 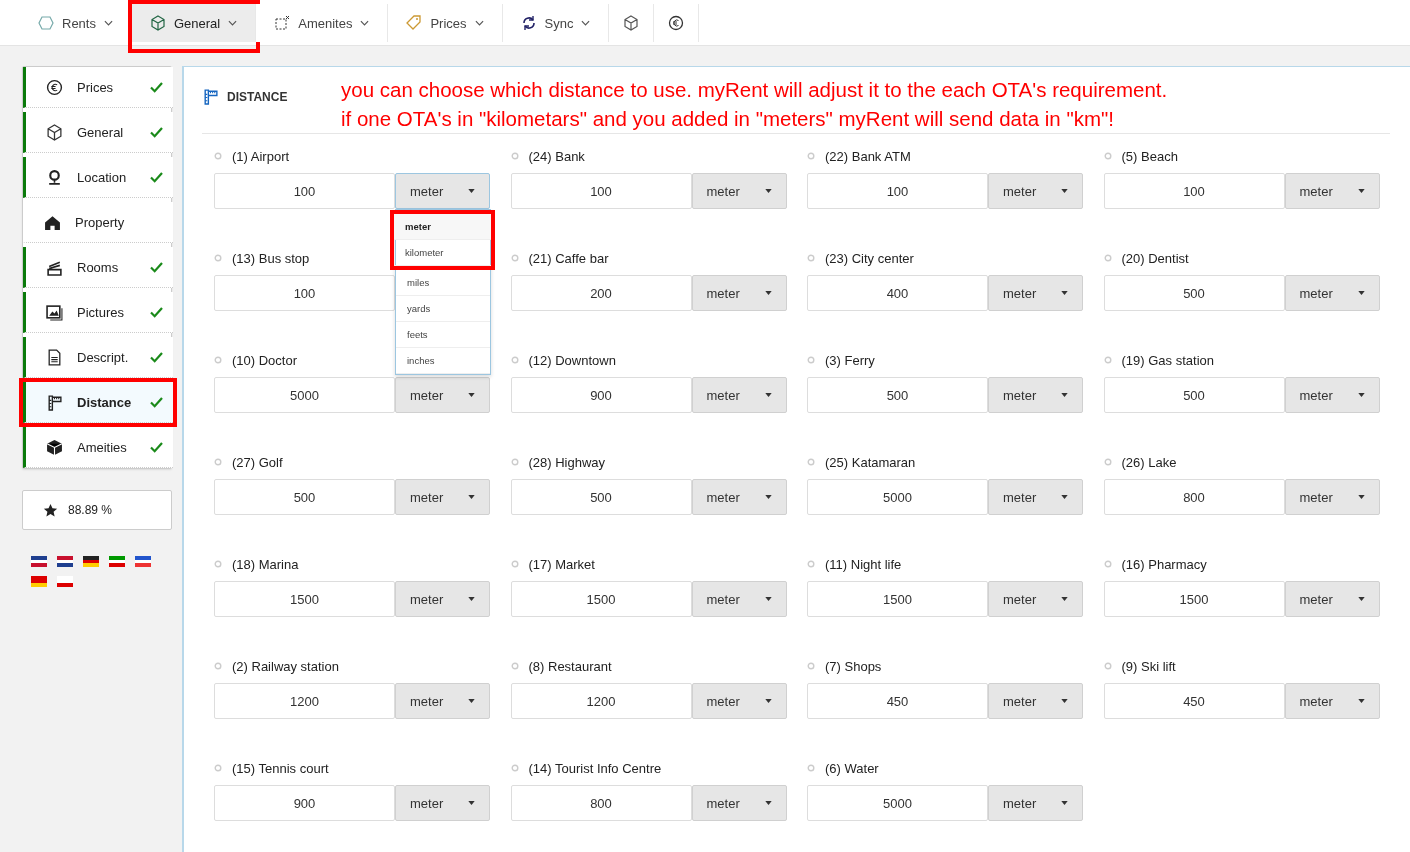 I want to click on distance-input: 400, so click(x=897, y=293).